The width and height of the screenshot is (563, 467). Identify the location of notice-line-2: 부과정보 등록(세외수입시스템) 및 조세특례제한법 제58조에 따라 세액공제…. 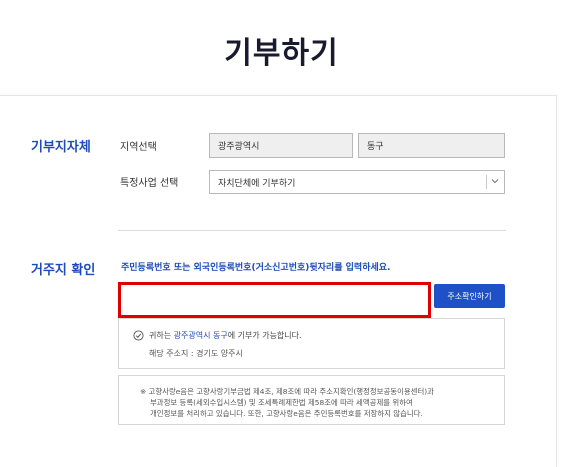
(281, 402).